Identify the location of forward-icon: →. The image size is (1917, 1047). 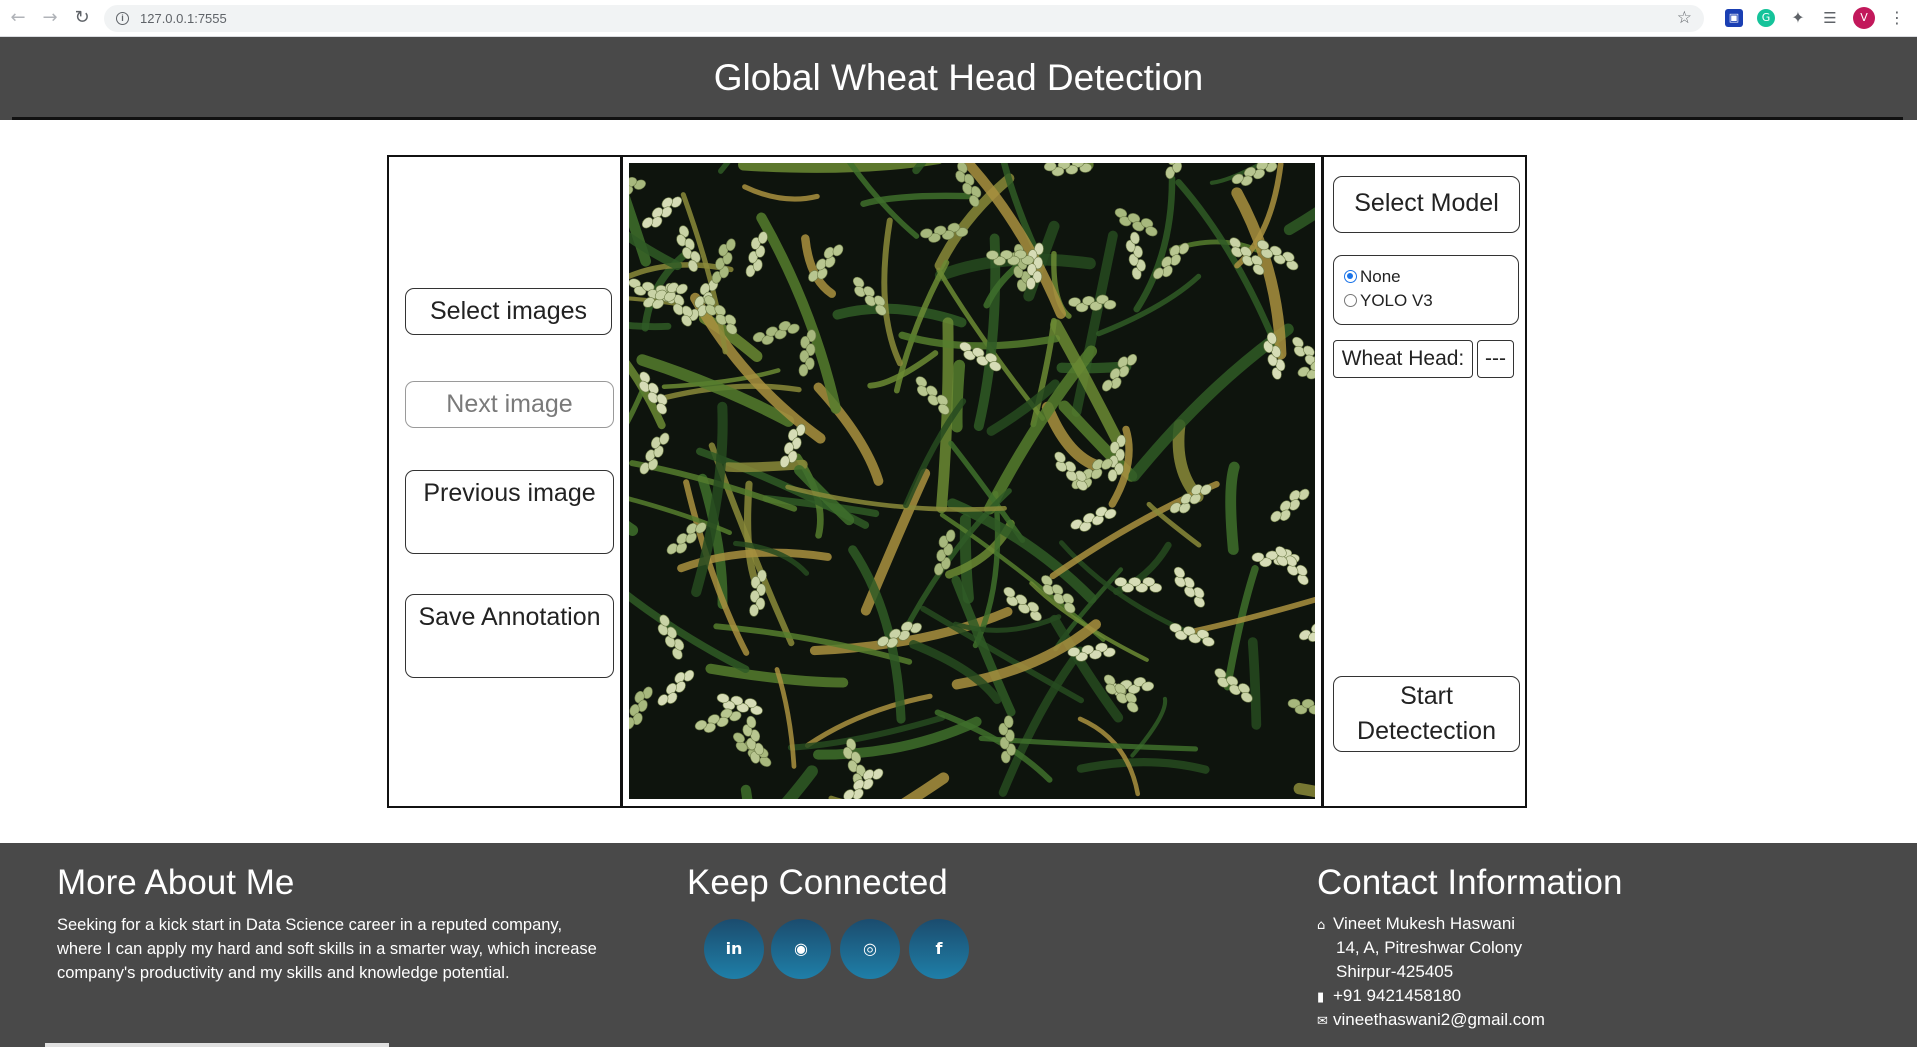
(50, 18).